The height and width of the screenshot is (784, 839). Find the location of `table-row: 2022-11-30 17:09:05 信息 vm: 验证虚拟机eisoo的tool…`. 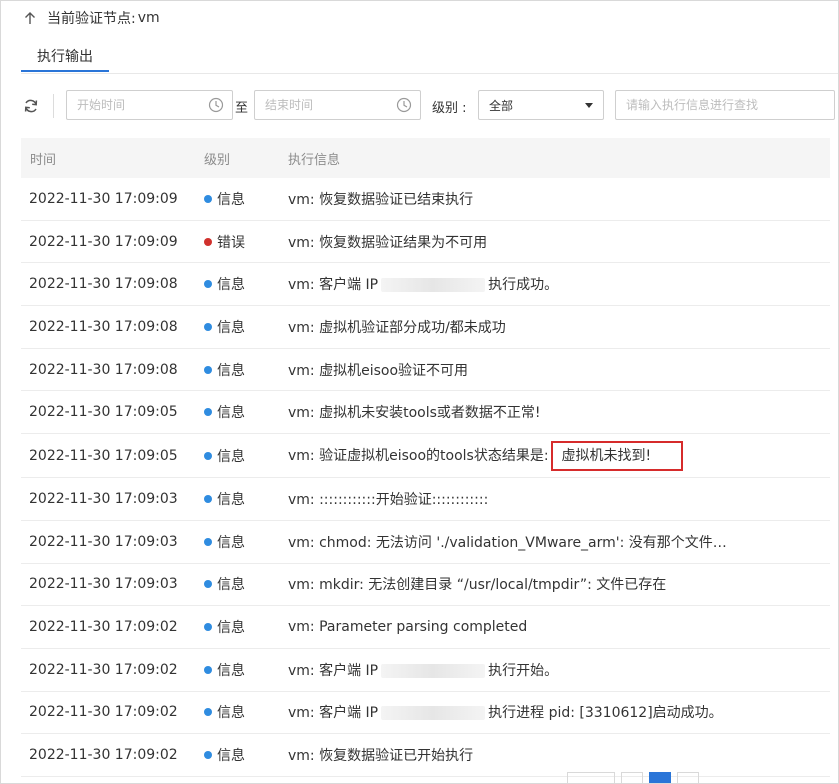

table-row: 2022-11-30 17:09:05 信息 vm: 验证虚拟机eisoo的tool… is located at coordinates (425, 456).